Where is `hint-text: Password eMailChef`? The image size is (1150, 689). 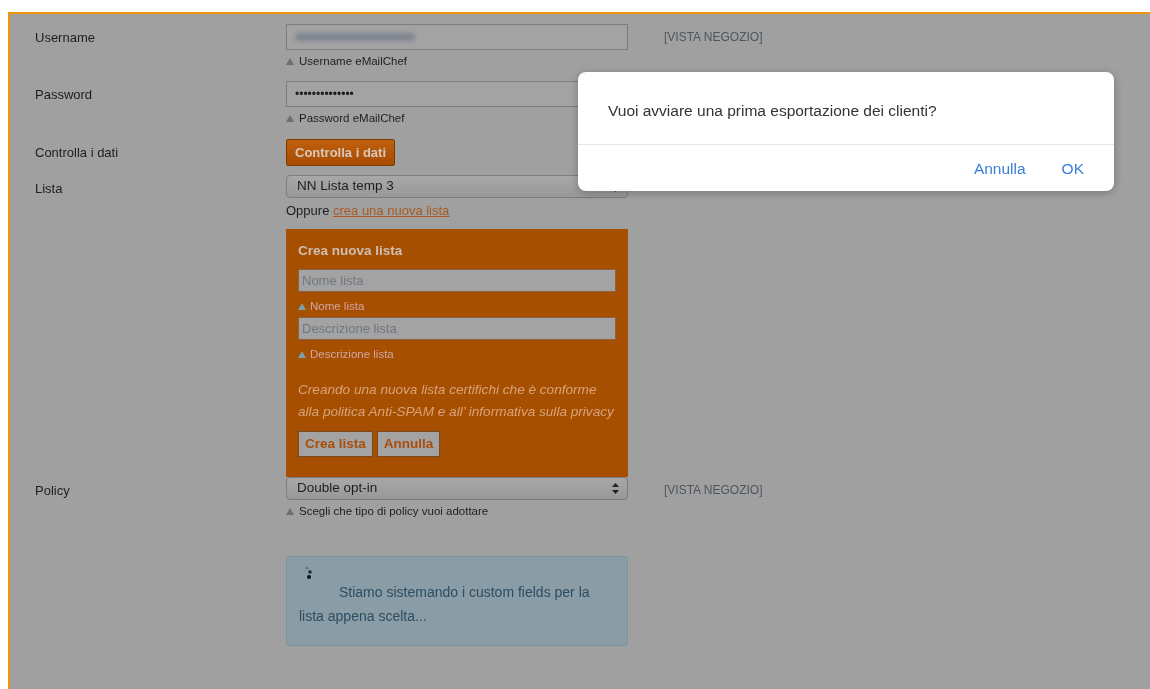
hint-text: Password eMailChef is located at coordinates (352, 119).